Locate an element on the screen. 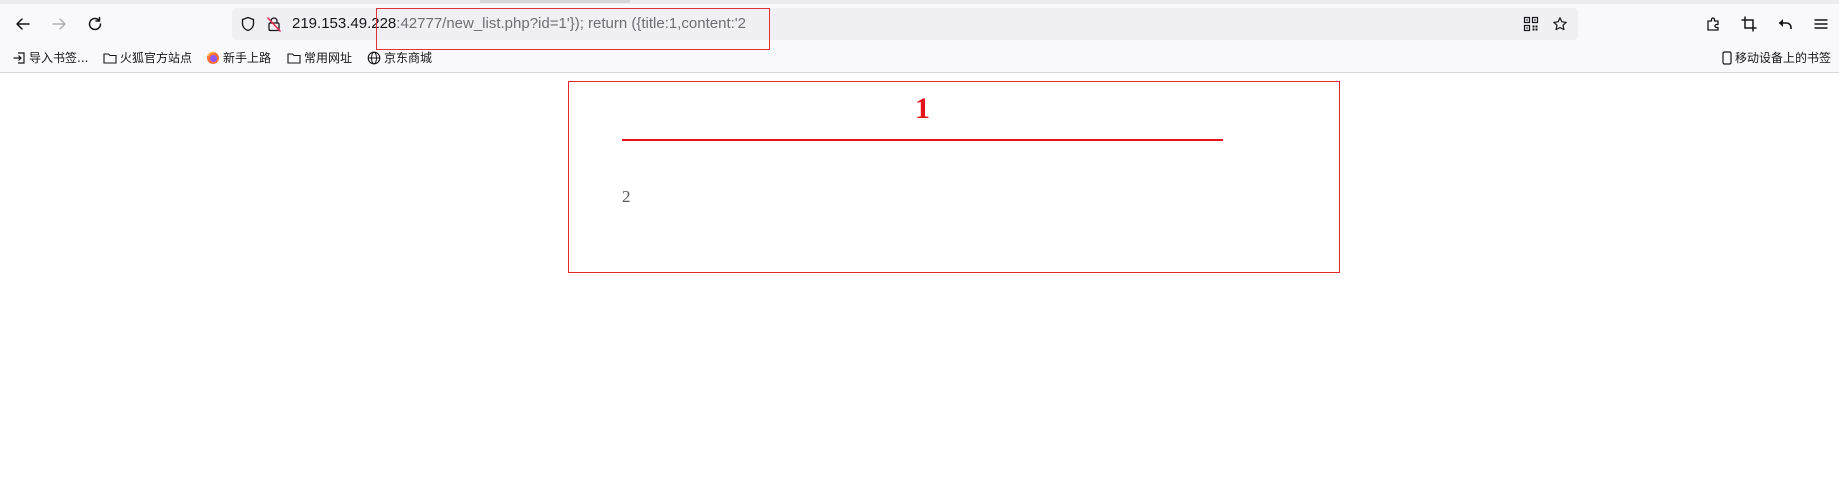 The height and width of the screenshot is (489, 1839). bookmark-label: 京东商城 is located at coordinates (408, 58).